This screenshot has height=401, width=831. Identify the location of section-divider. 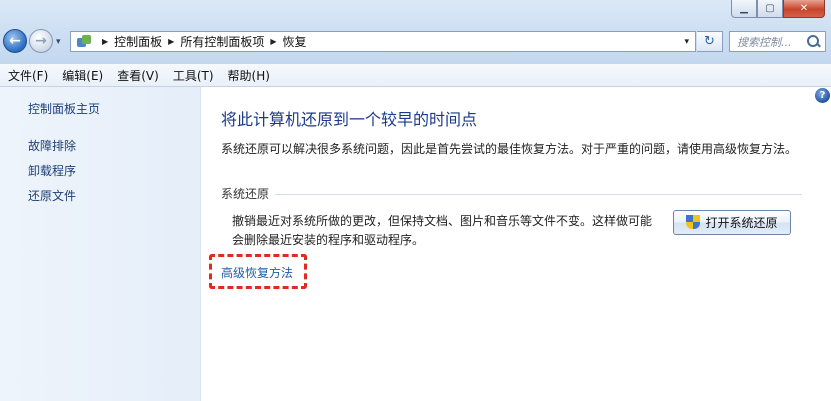
(538, 194).